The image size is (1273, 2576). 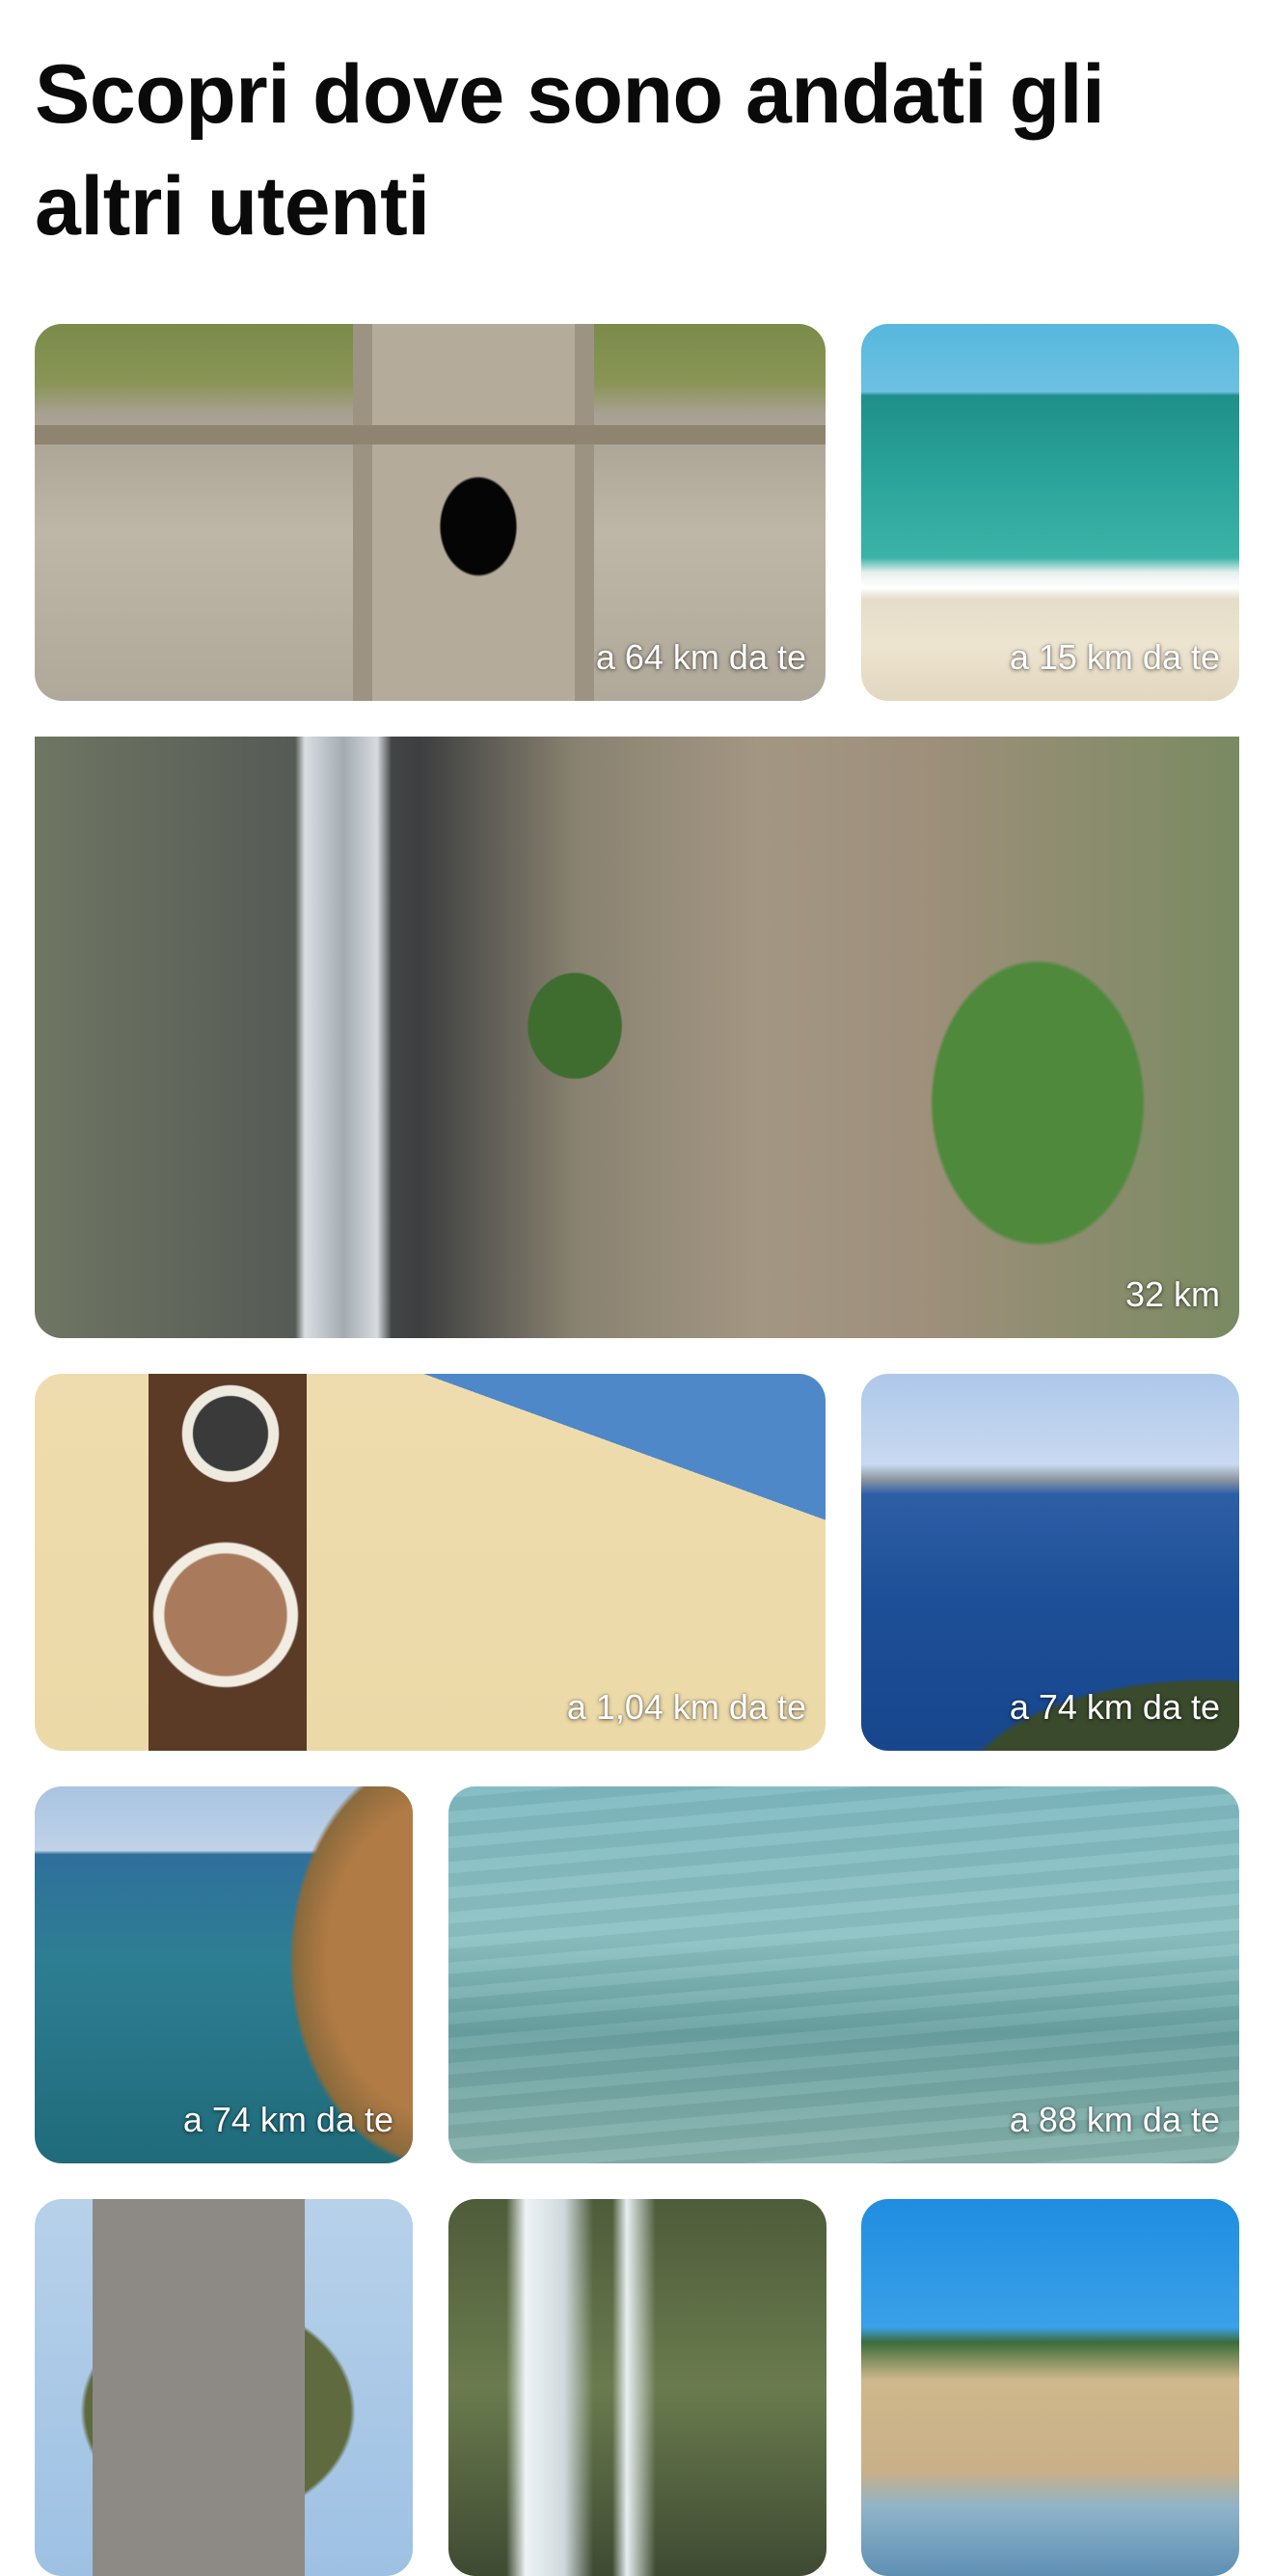 I want to click on distance-label: a 15 km da te, so click(x=1115, y=657).